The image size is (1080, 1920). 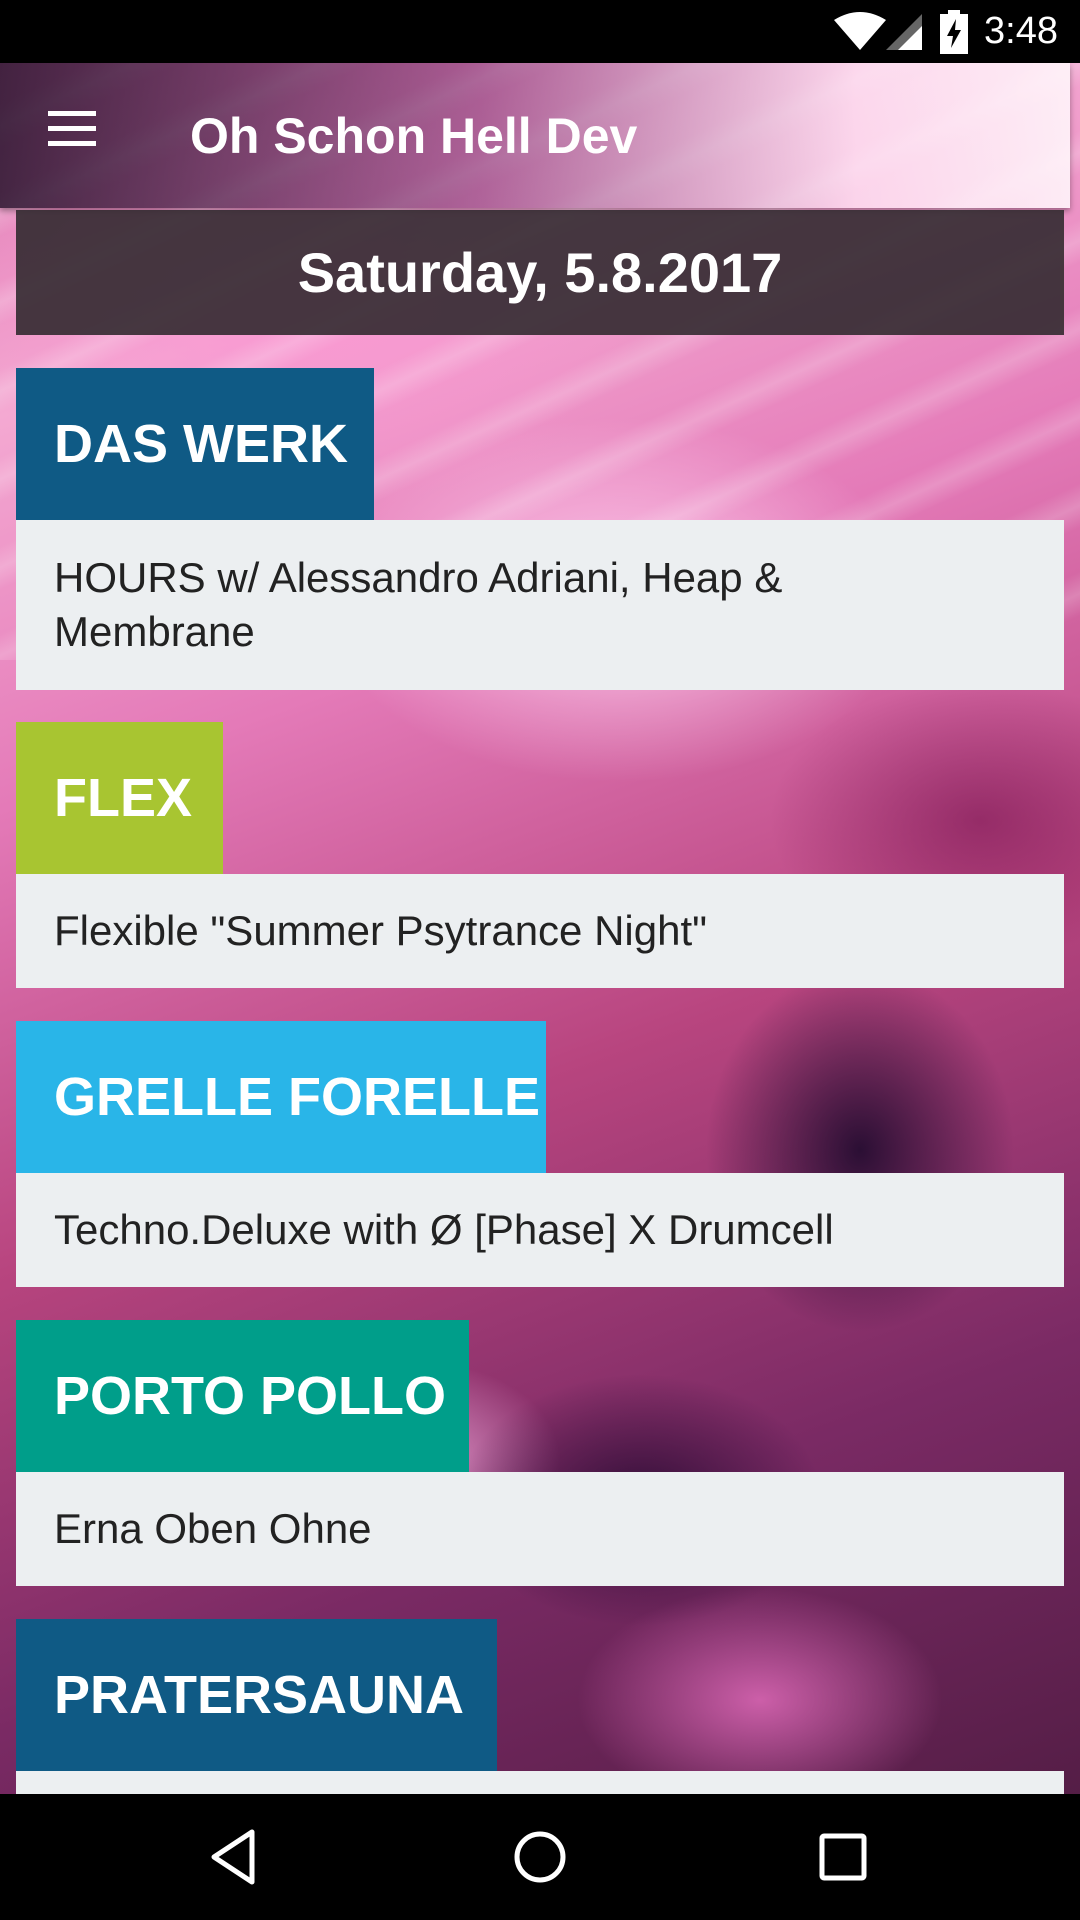 I want to click on event-title: Flexible "Summer Psytrance Night", so click(x=381, y=930).